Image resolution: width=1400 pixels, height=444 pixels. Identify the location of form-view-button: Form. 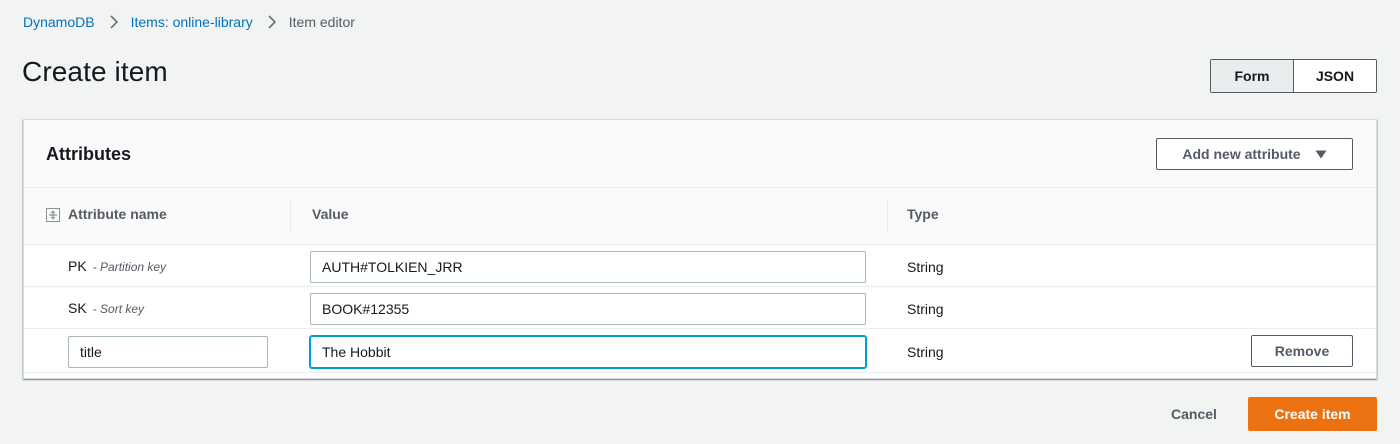
(1252, 76).